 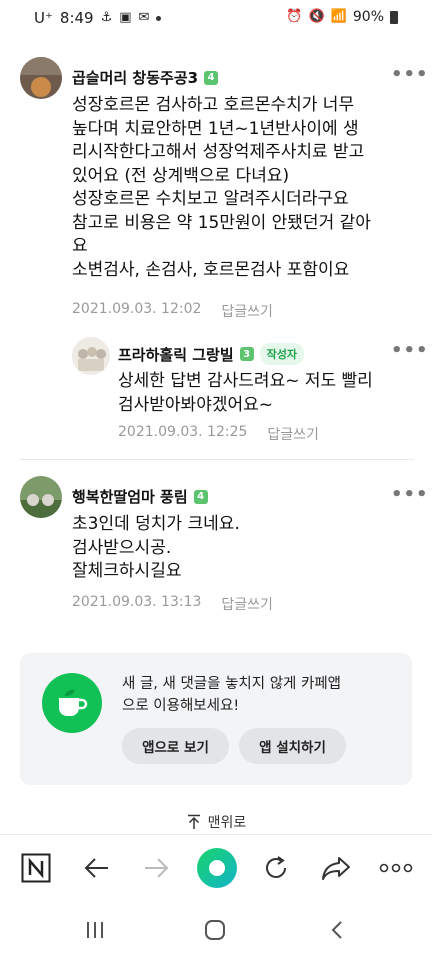 I want to click on mail-icon: ✉, so click(x=144, y=17).